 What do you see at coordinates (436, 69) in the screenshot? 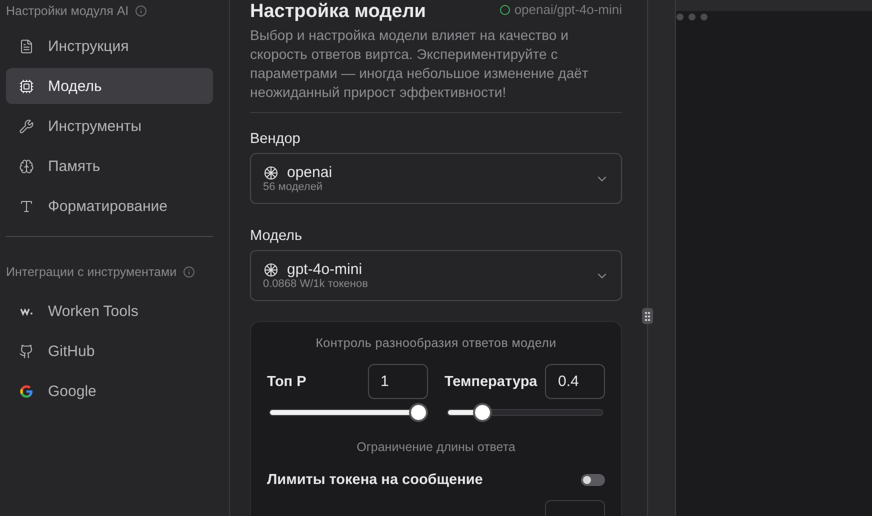
I see `description: Выбор и настройка модели влияет на качество и скорость ответов виртса. Экспериментируйте с параметрами — иногда небольшое изменение даёт неожиданный прирост эффективности!` at bounding box center [436, 69].